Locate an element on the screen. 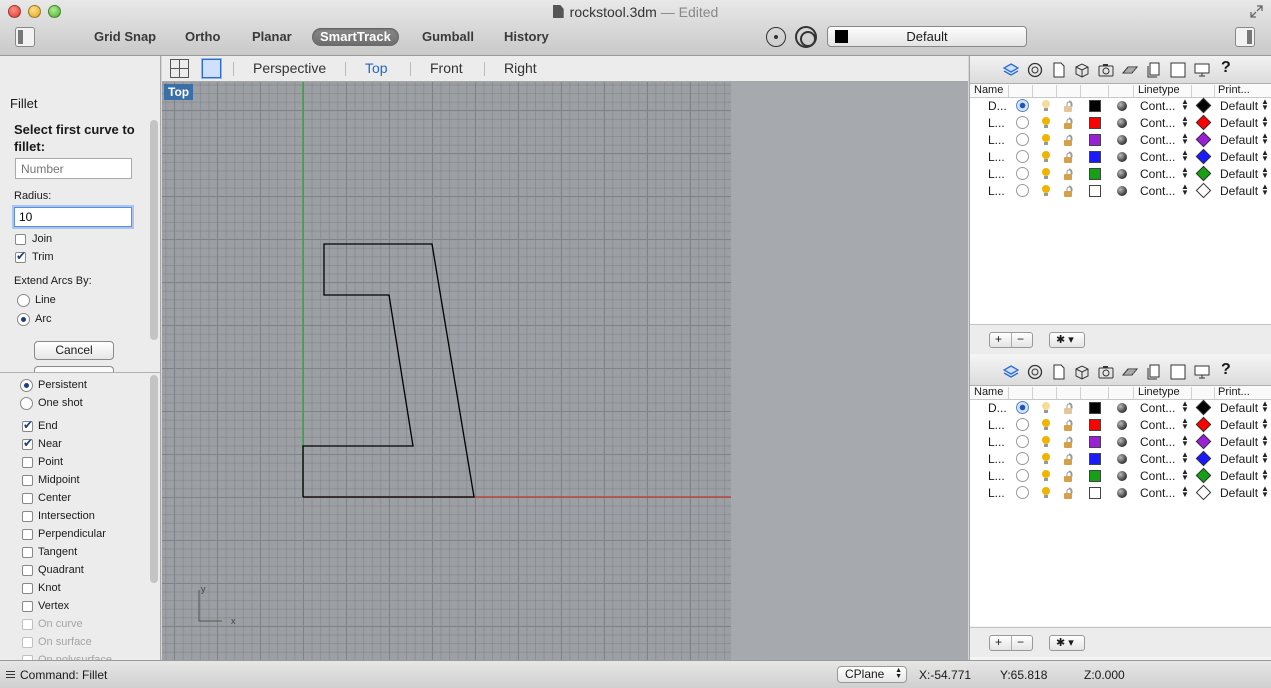 The height and width of the screenshot is (688, 1271). extend-line-radio is located at coordinates (23, 300).